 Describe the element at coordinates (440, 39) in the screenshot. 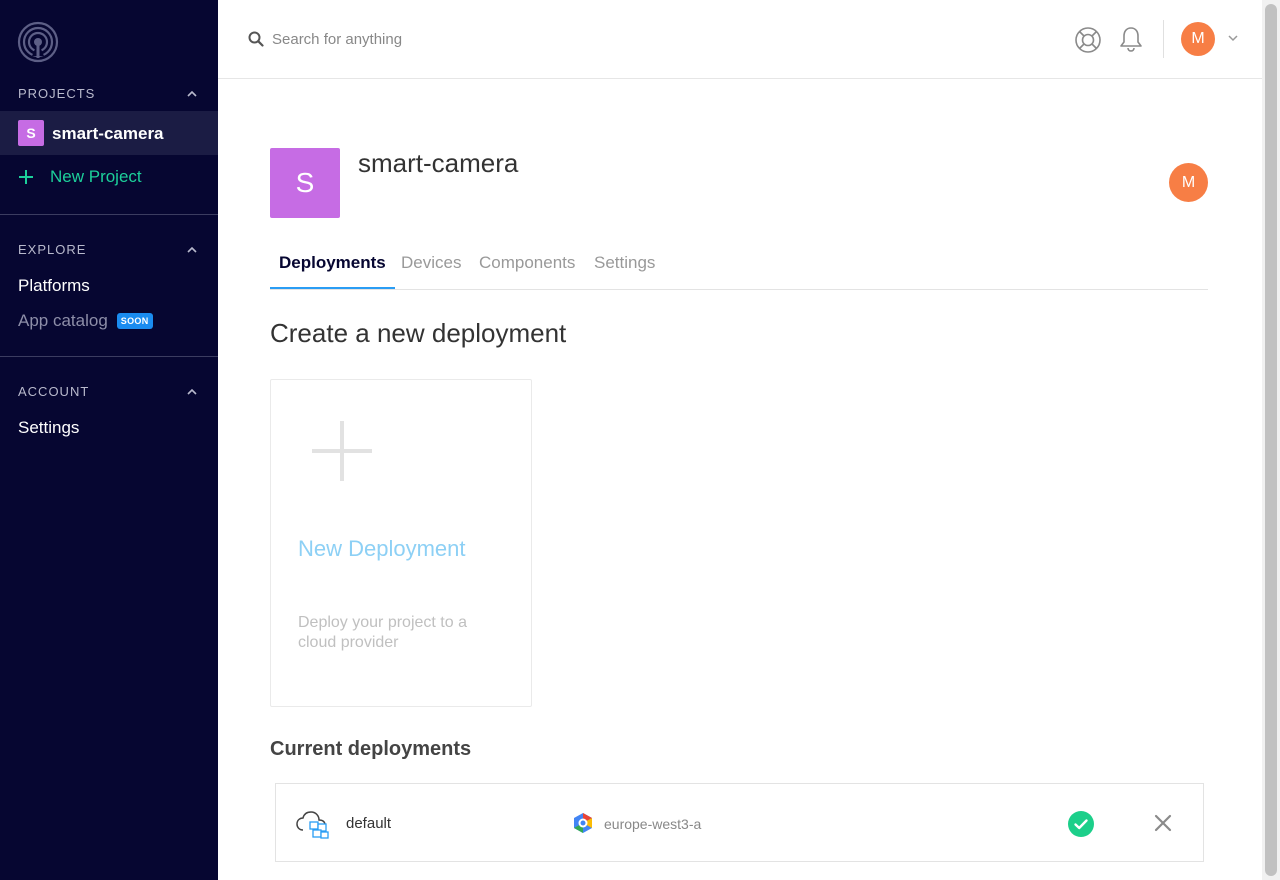

I see `search-input` at that location.